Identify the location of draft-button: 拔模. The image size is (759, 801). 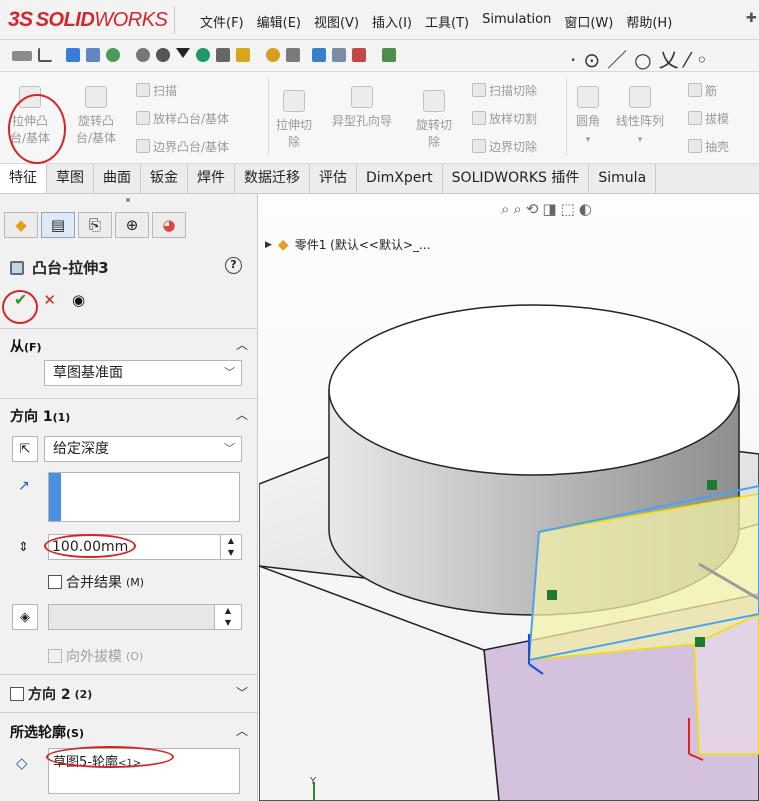
(708, 118).